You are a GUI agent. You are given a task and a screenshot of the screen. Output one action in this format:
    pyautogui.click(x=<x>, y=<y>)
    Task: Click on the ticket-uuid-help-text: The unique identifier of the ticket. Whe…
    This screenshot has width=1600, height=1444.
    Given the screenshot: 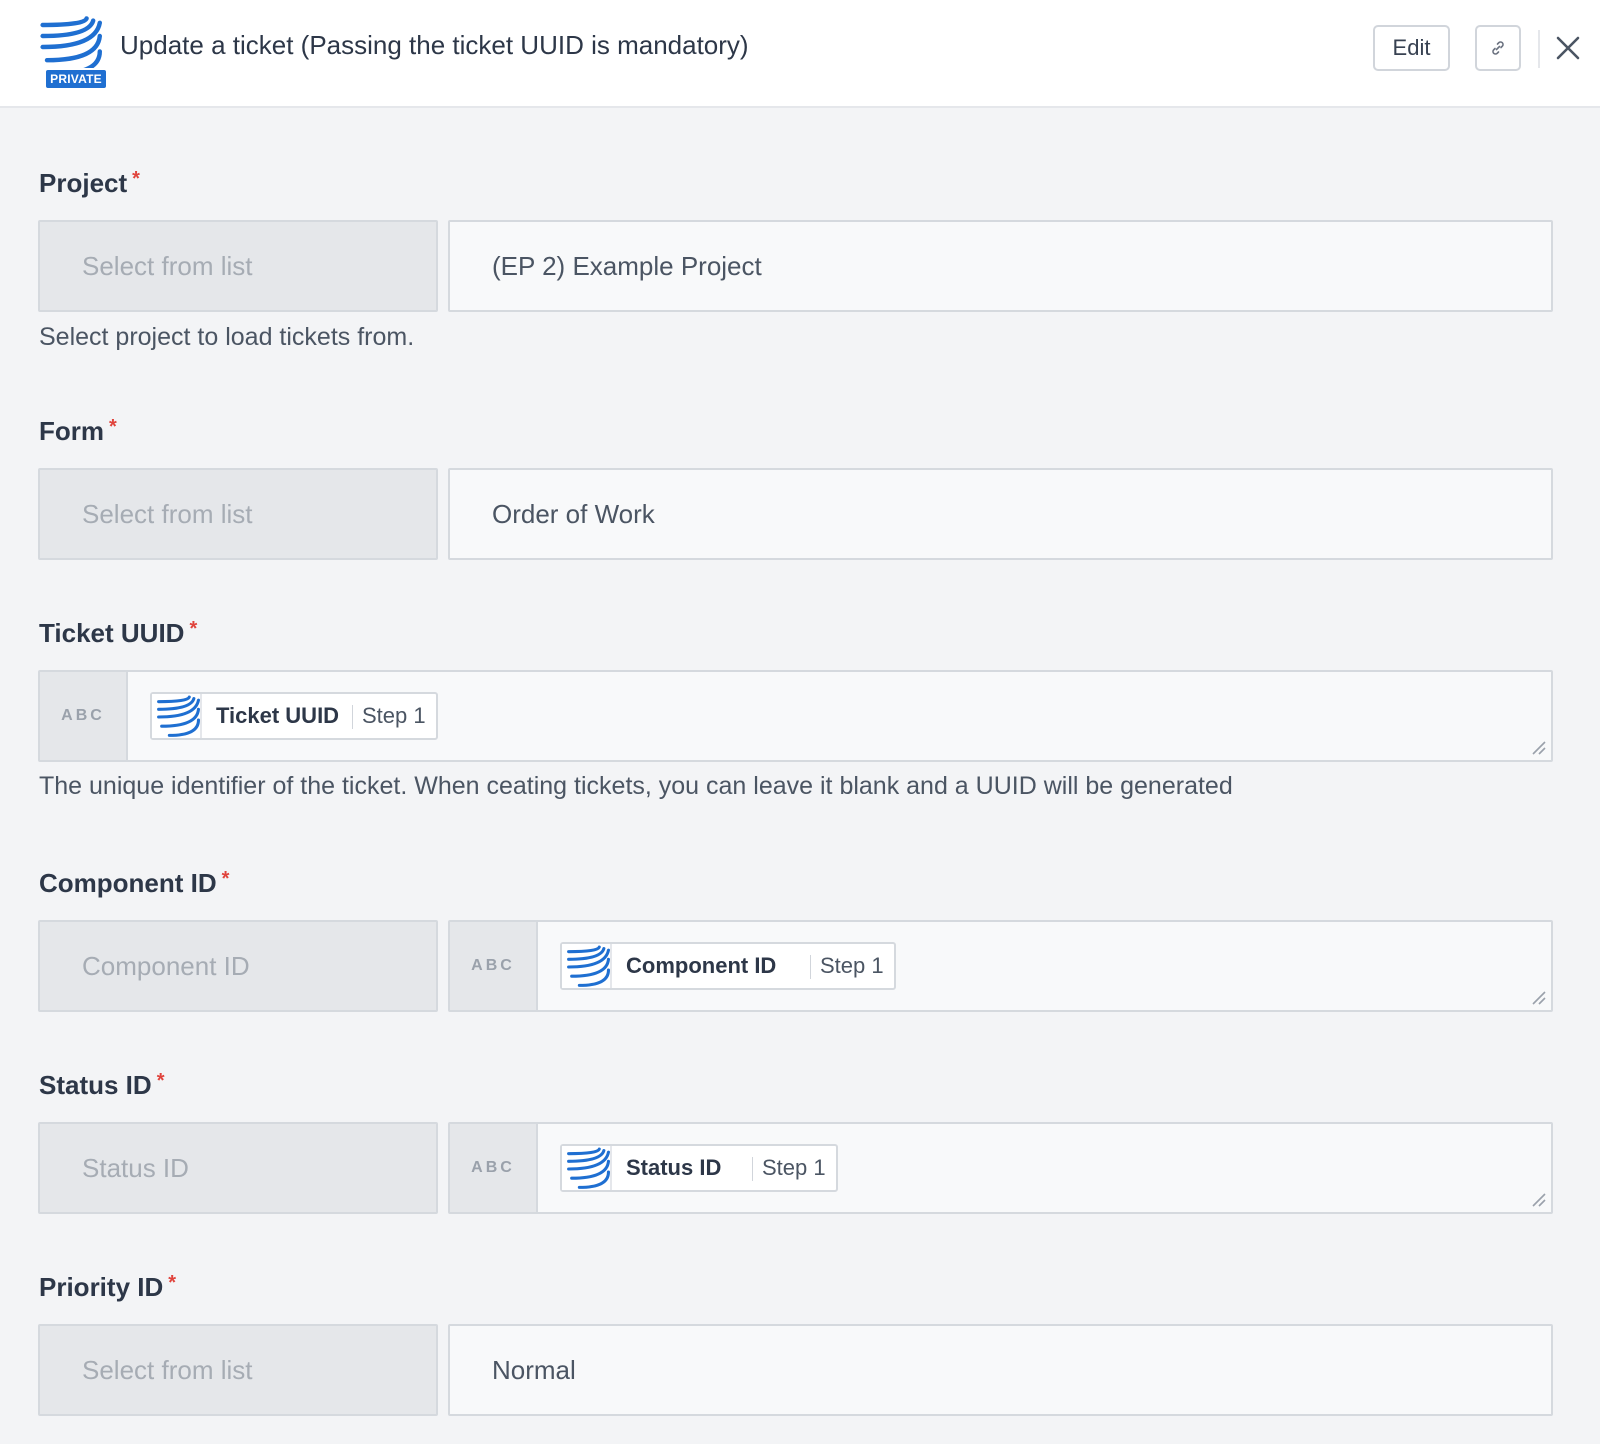 What is the action you would take?
    pyautogui.click(x=636, y=786)
    